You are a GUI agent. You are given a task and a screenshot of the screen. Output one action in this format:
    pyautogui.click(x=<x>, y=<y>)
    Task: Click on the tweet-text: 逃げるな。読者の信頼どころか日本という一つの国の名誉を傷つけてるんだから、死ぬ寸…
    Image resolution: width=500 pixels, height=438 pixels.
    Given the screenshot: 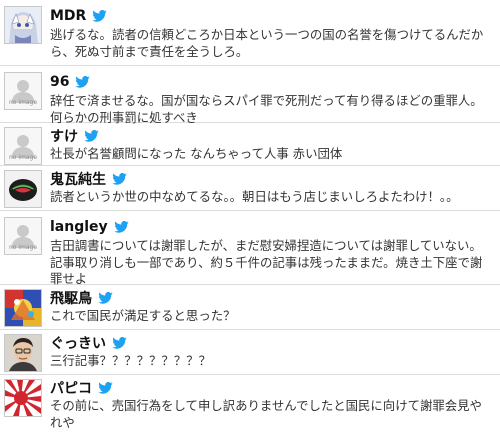 What is the action you would take?
    pyautogui.click(x=267, y=43)
    